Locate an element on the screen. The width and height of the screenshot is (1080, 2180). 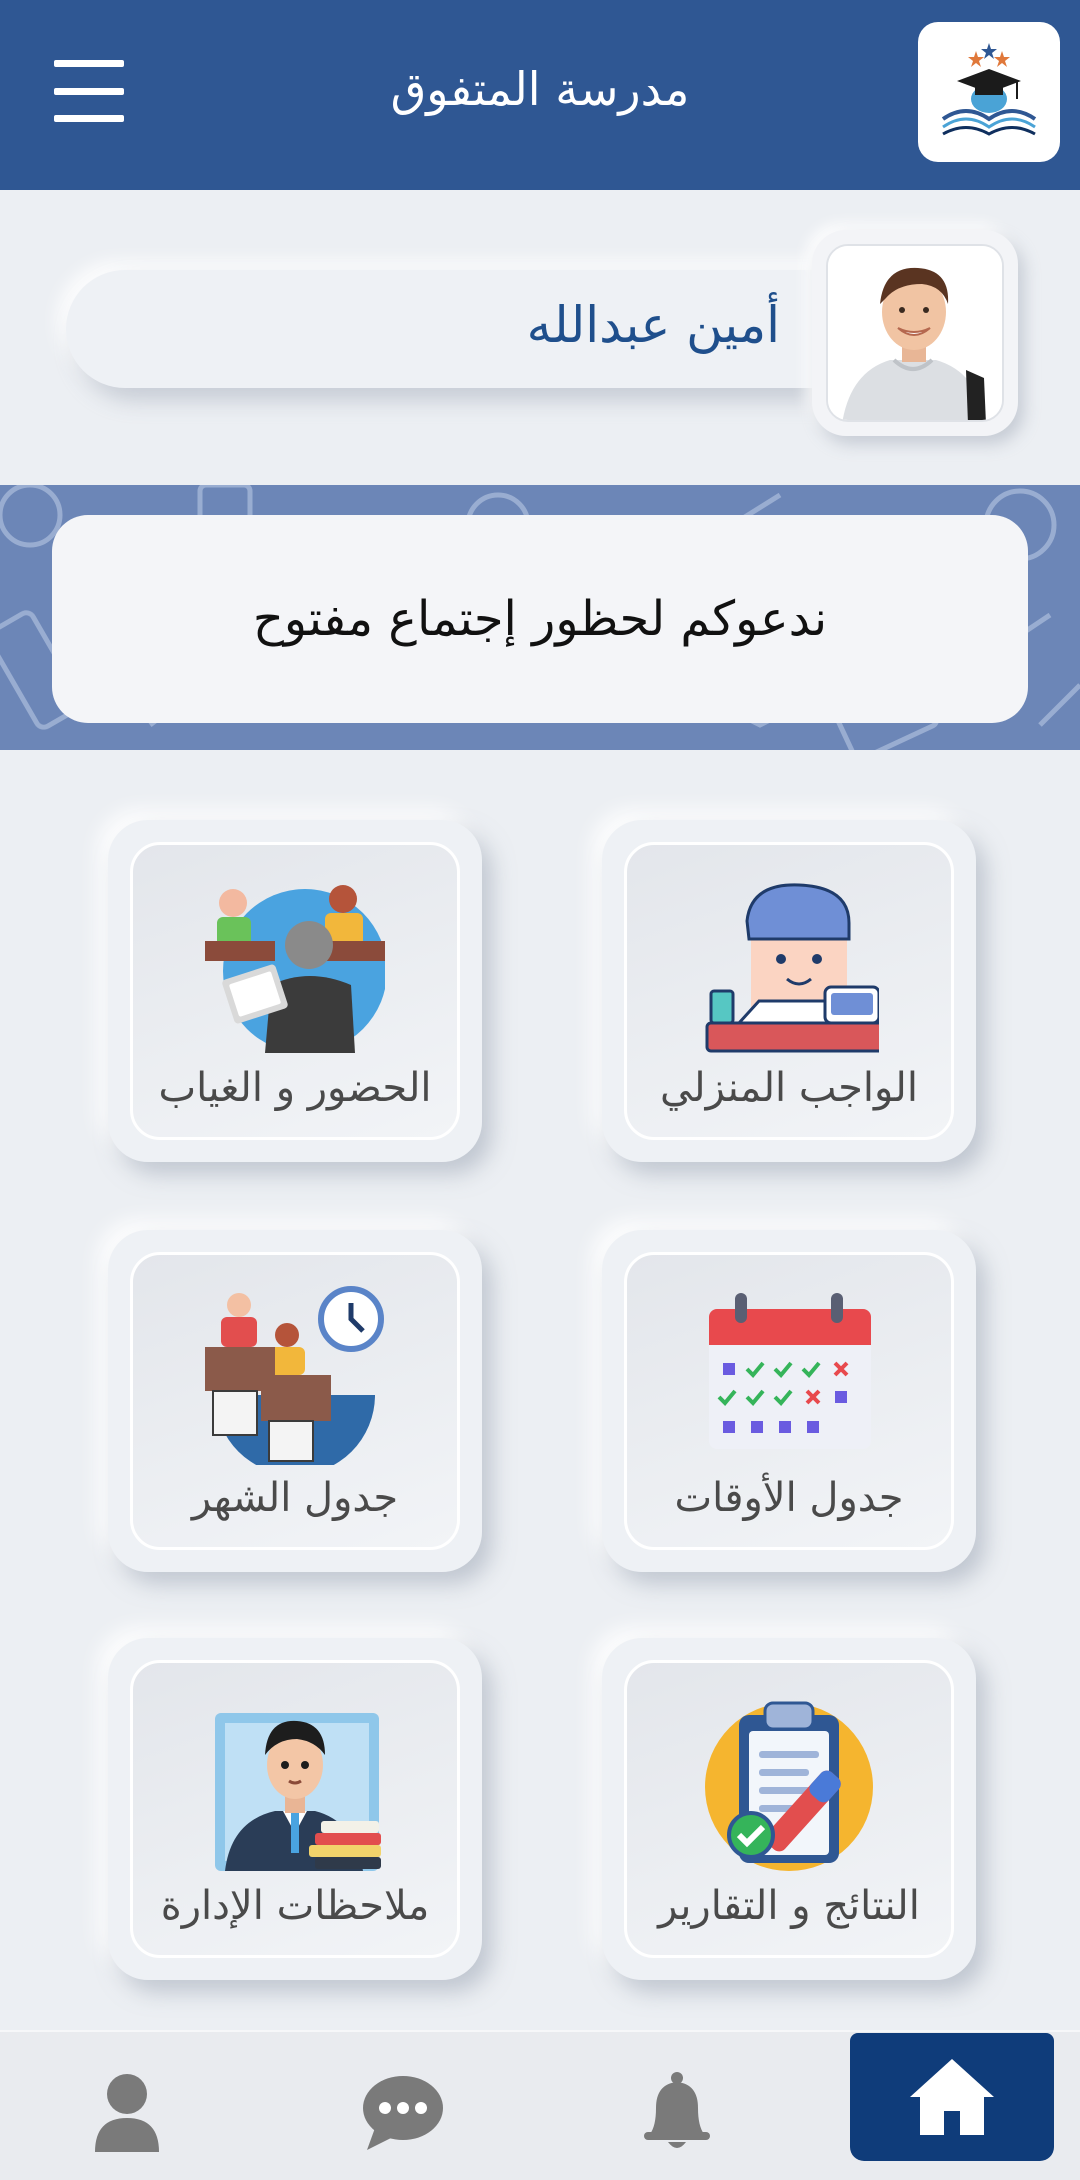
nav-messages is located at coordinates (403, 2112).